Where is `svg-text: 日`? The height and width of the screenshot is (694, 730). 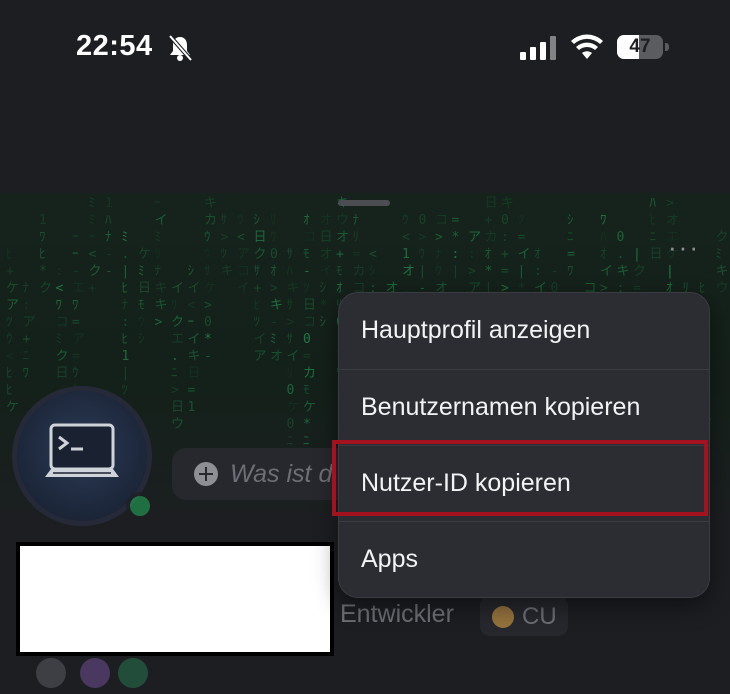
svg-text: 日 is located at coordinates (62, 373).